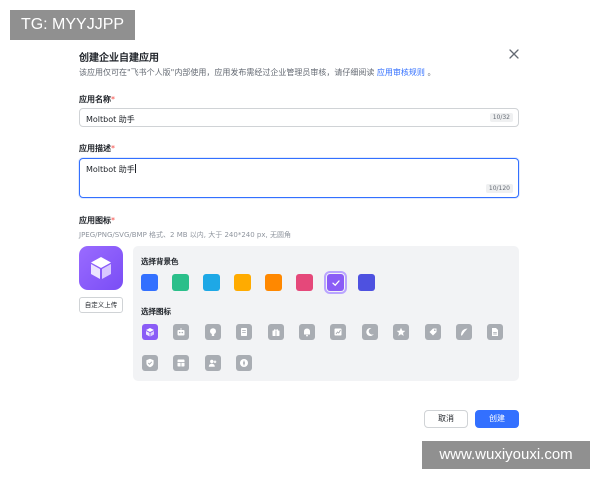 This screenshot has width=600, height=480. Describe the element at coordinates (156, 311) in the screenshot. I see `icon-picker-label: 选择图标` at that location.